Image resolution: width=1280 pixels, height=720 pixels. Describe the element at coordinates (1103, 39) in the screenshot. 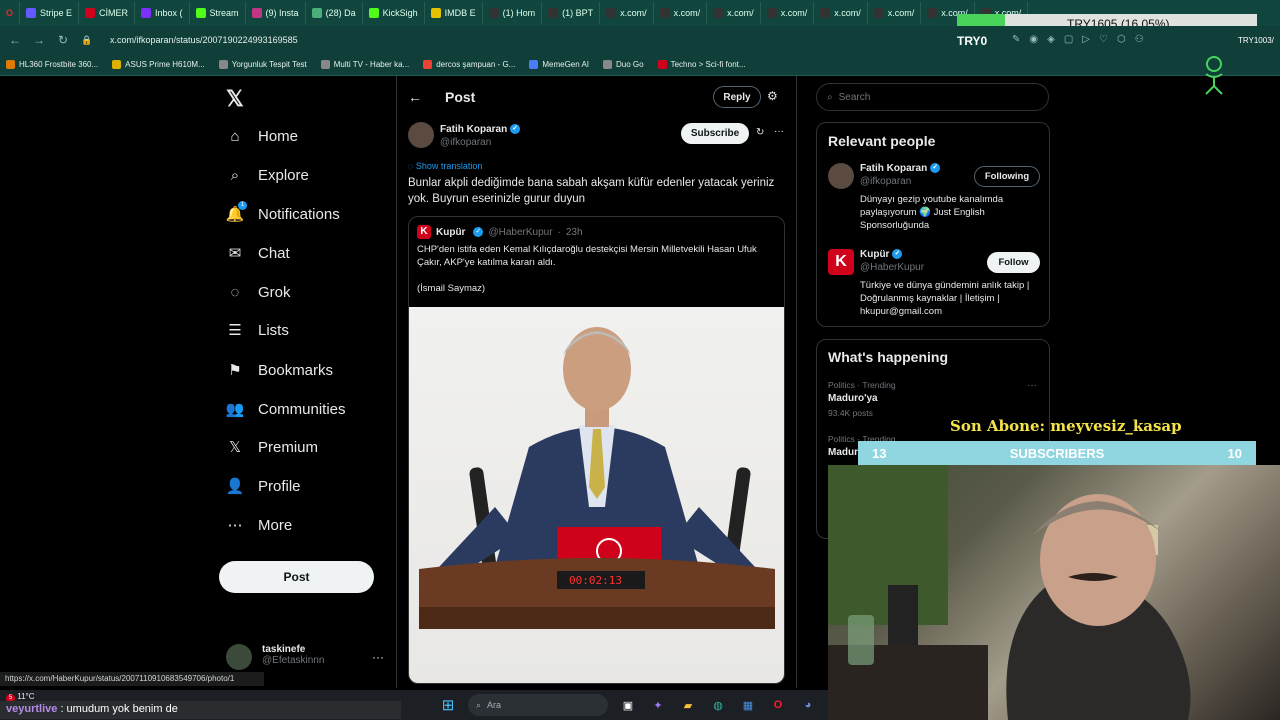

I see `heart-icon: ♡` at that location.